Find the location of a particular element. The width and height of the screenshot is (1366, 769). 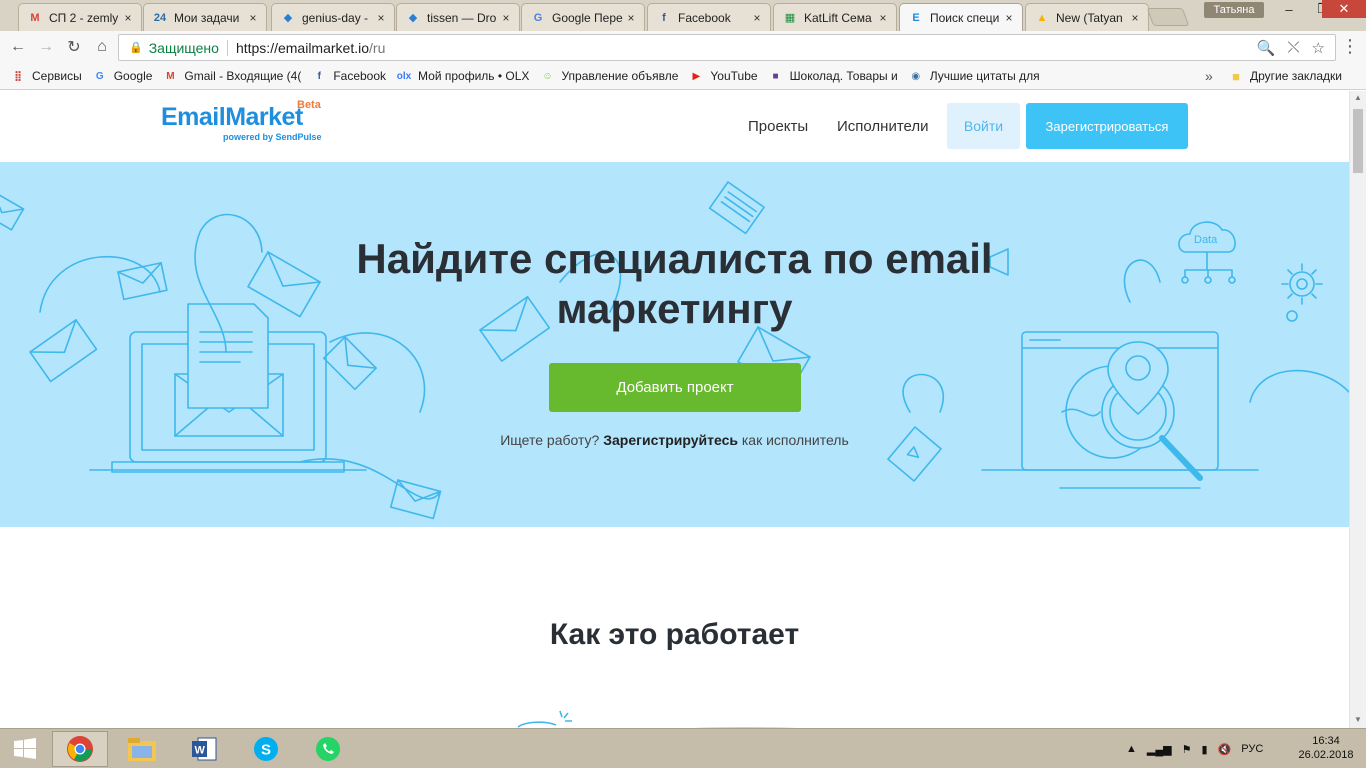

bookmark-label: Сервисы is located at coordinates (57, 76).